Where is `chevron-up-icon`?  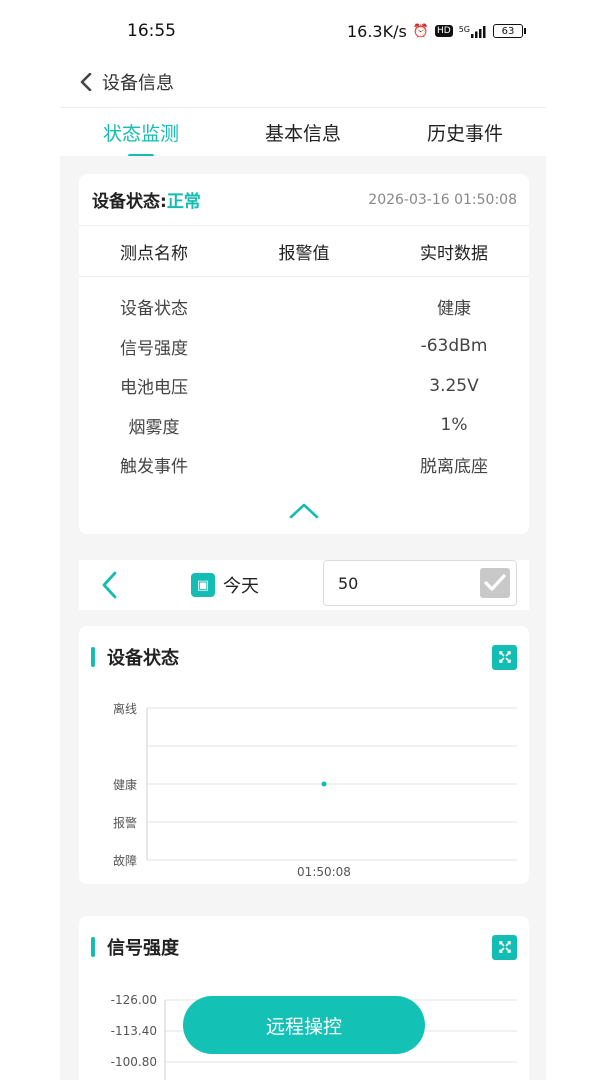 chevron-up-icon is located at coordinates (304, 511).